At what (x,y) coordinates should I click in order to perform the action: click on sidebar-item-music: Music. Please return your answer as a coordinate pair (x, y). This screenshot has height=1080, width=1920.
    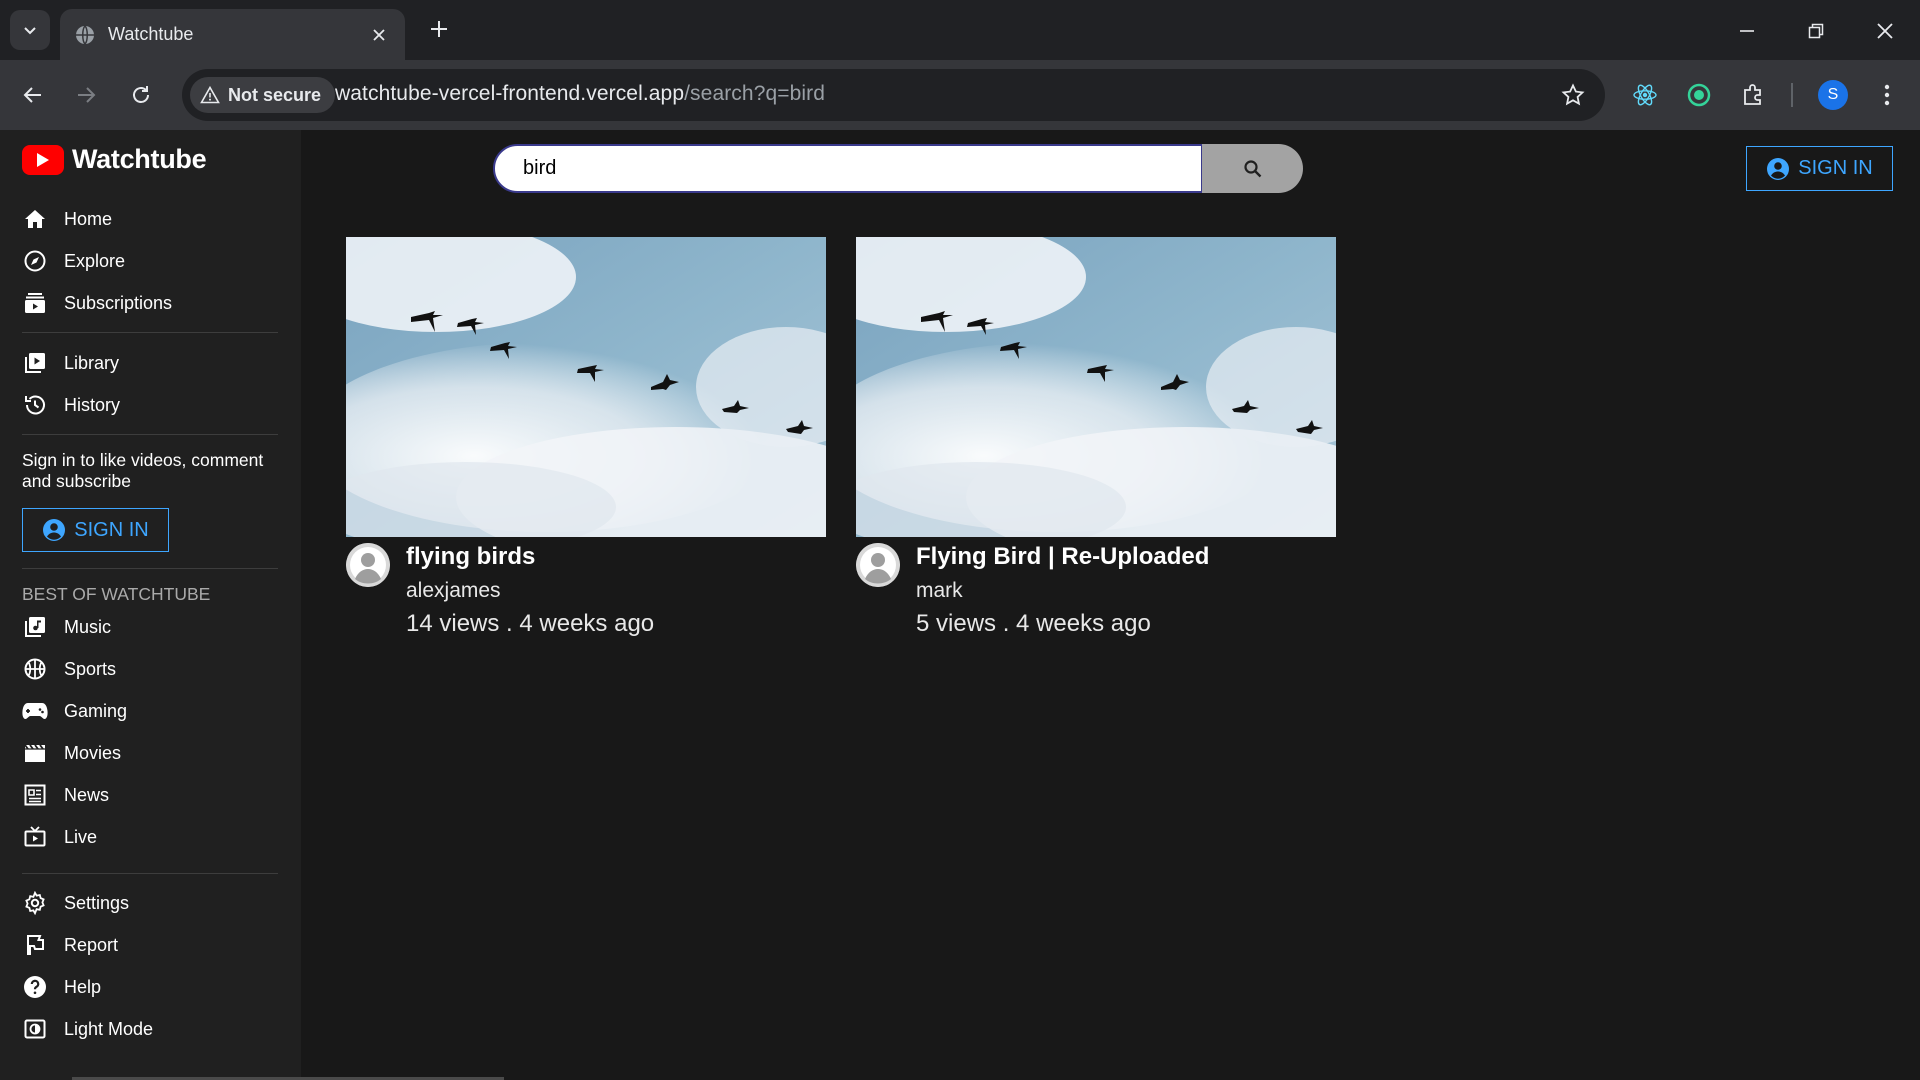
    Looking at the image, I should click on (66, 627).